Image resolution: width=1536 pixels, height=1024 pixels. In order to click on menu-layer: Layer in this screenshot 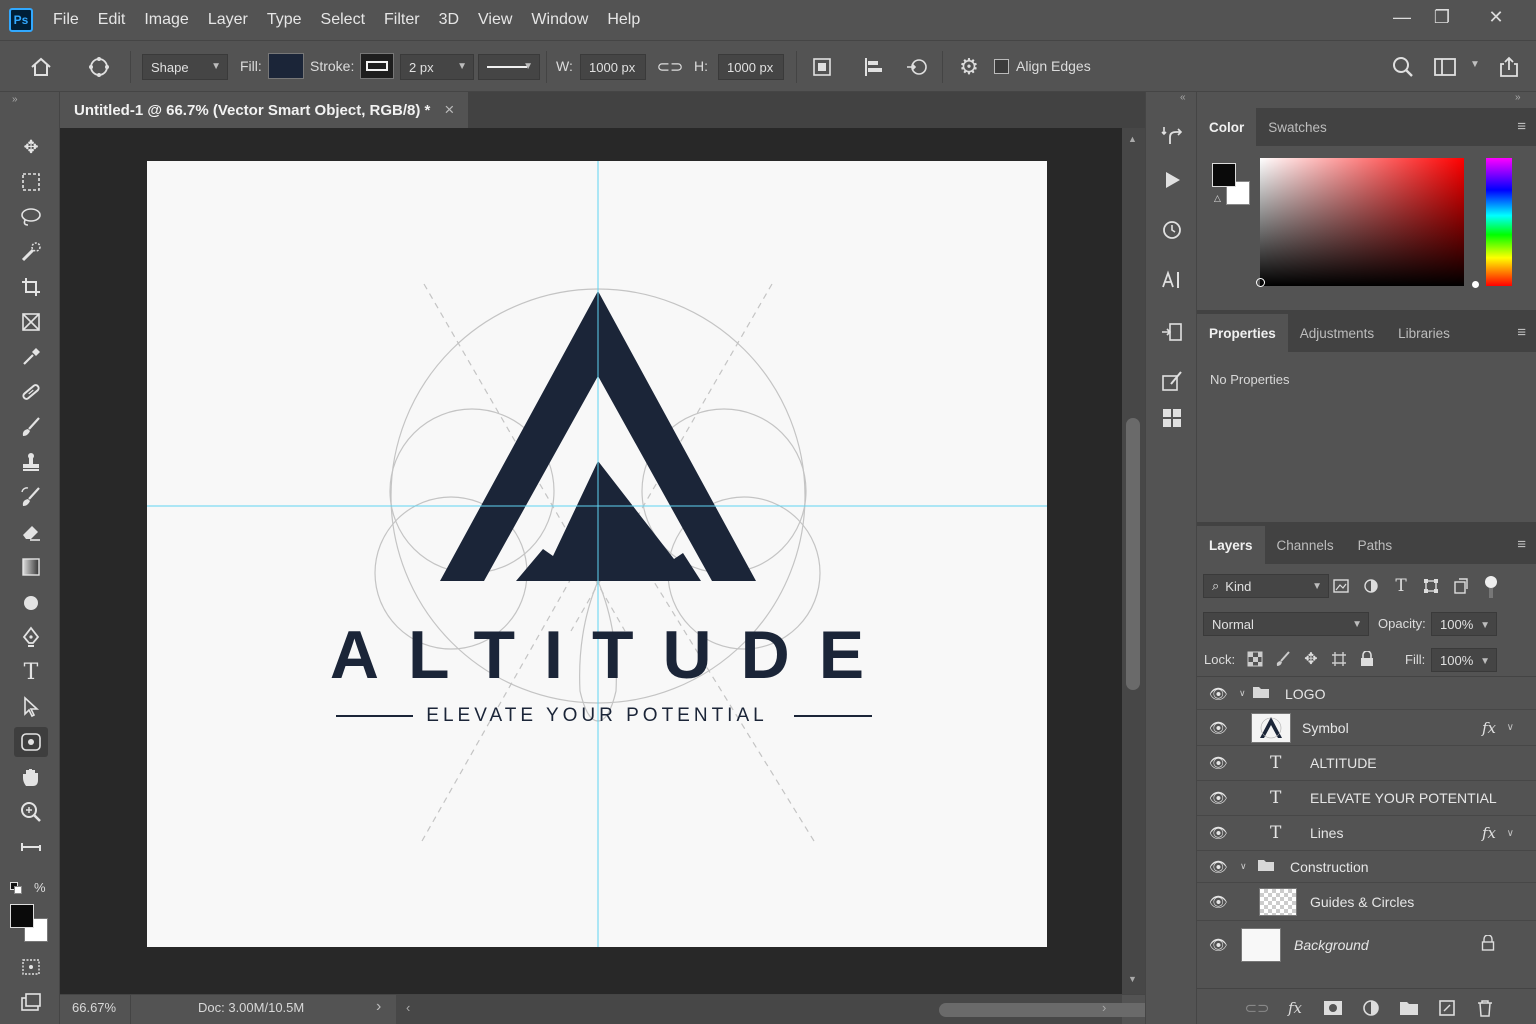, I will do `click(228, 20)`.